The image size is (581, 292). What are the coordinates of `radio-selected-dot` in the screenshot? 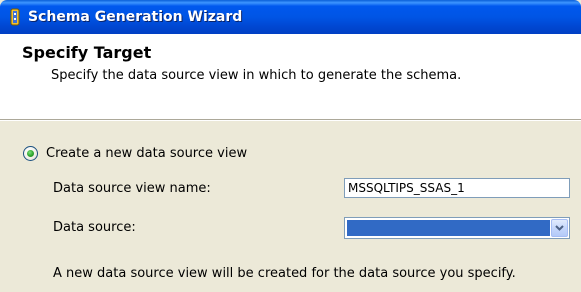 It's located at (30, 153).